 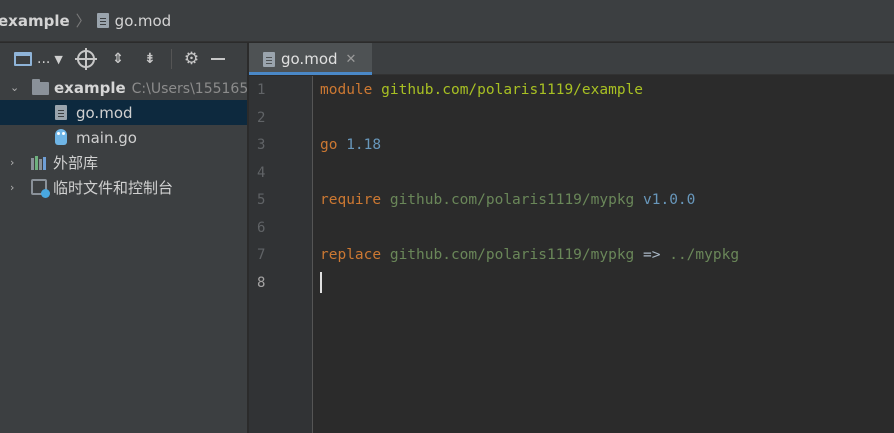 I want to click on breadcrumb-file-label: go.mod, so click(x=143, y=20).